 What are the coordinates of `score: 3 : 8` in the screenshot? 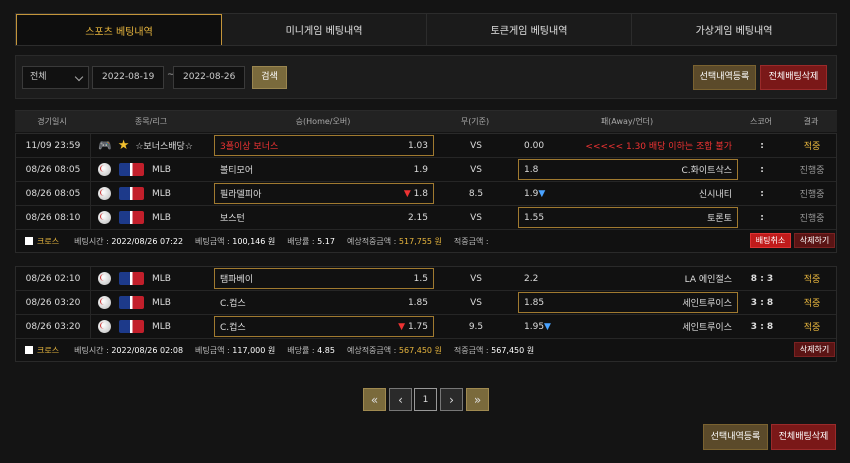 It's located at (762, 302).